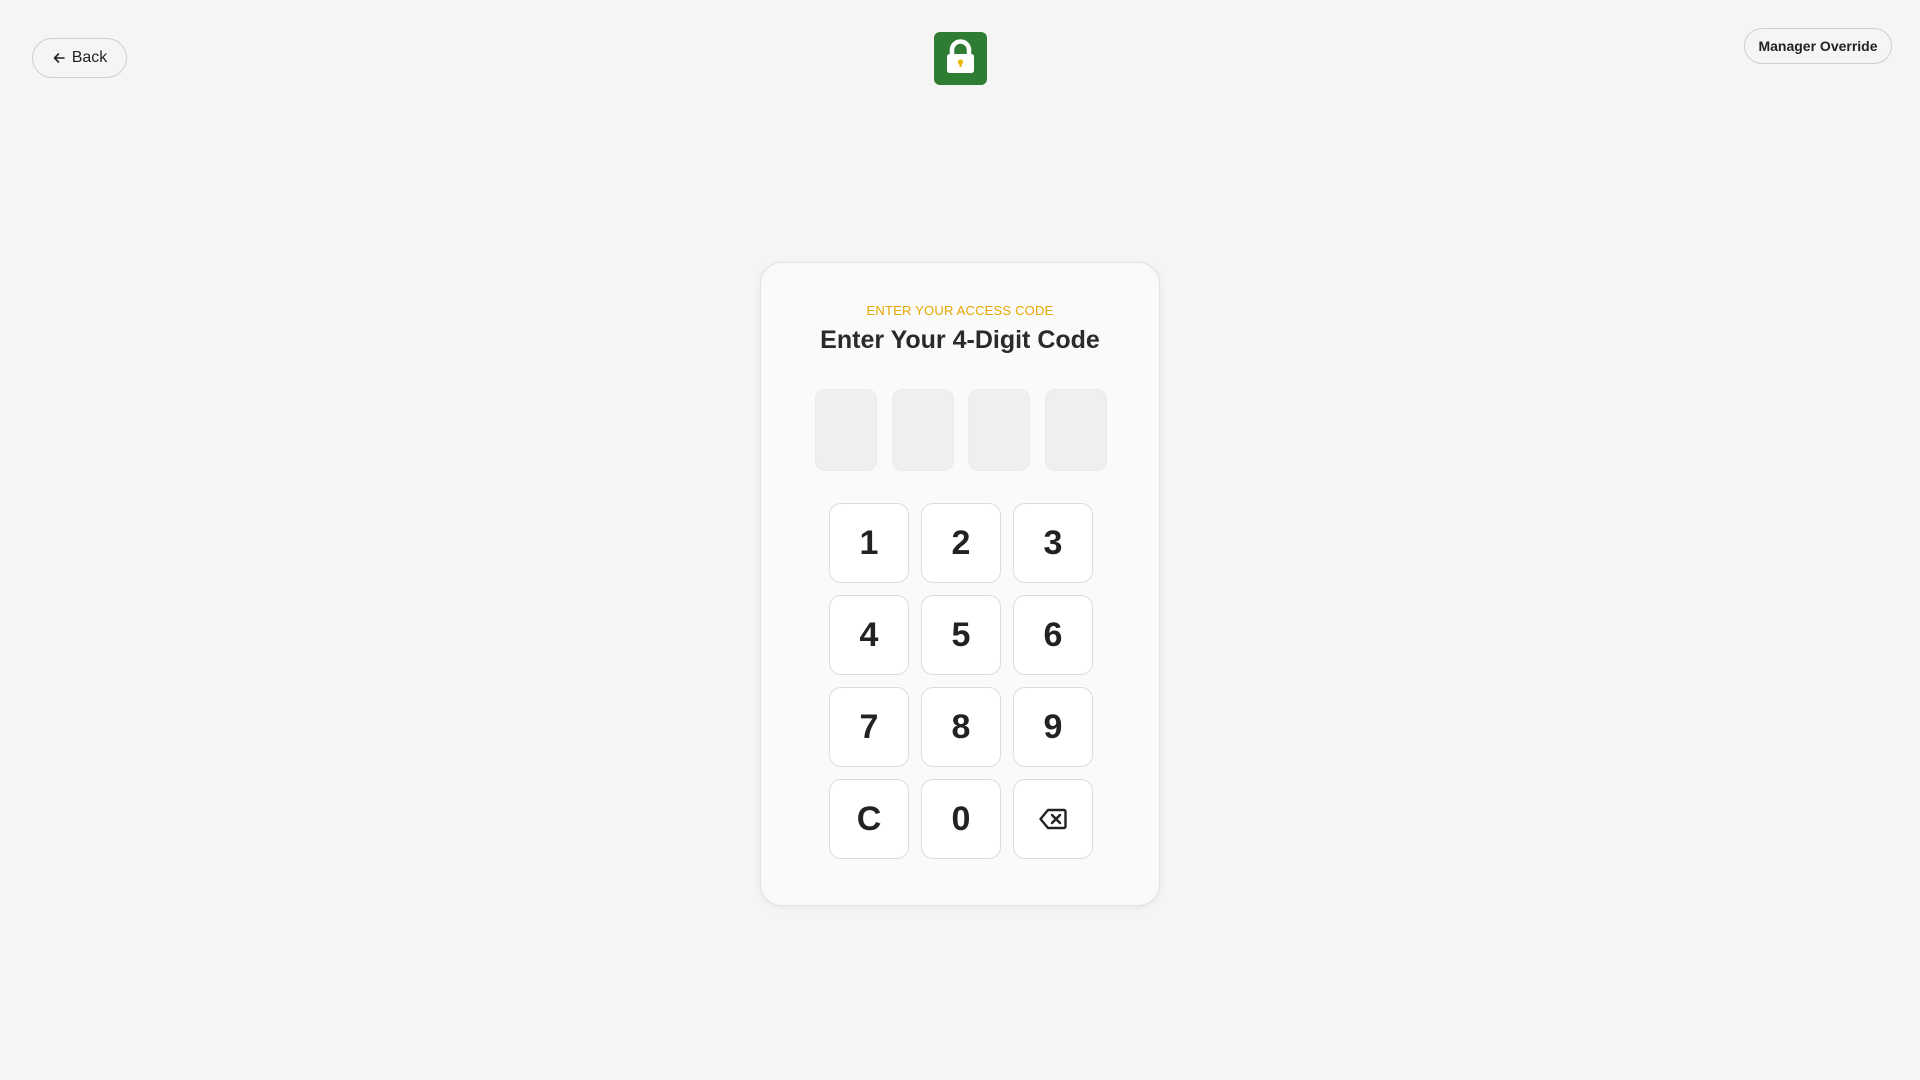 This screenshot has height=1080, width=1920. Describe the element at coordinates (960, 58) in the screenshot. I see `shopping-bag-lock-icon` at that location.